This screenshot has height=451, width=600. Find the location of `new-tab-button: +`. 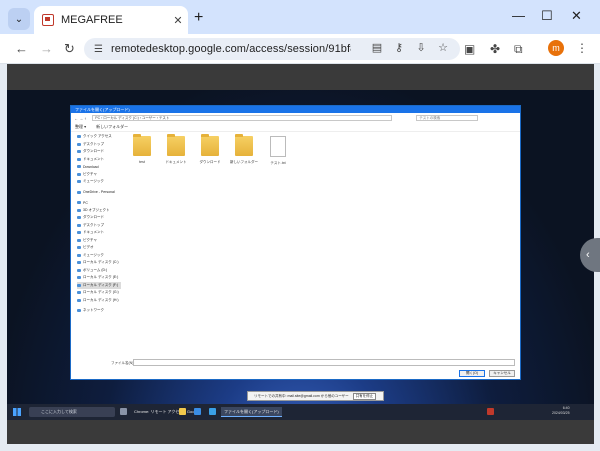

new-tab-button: + is located at coordinates (198, 18).